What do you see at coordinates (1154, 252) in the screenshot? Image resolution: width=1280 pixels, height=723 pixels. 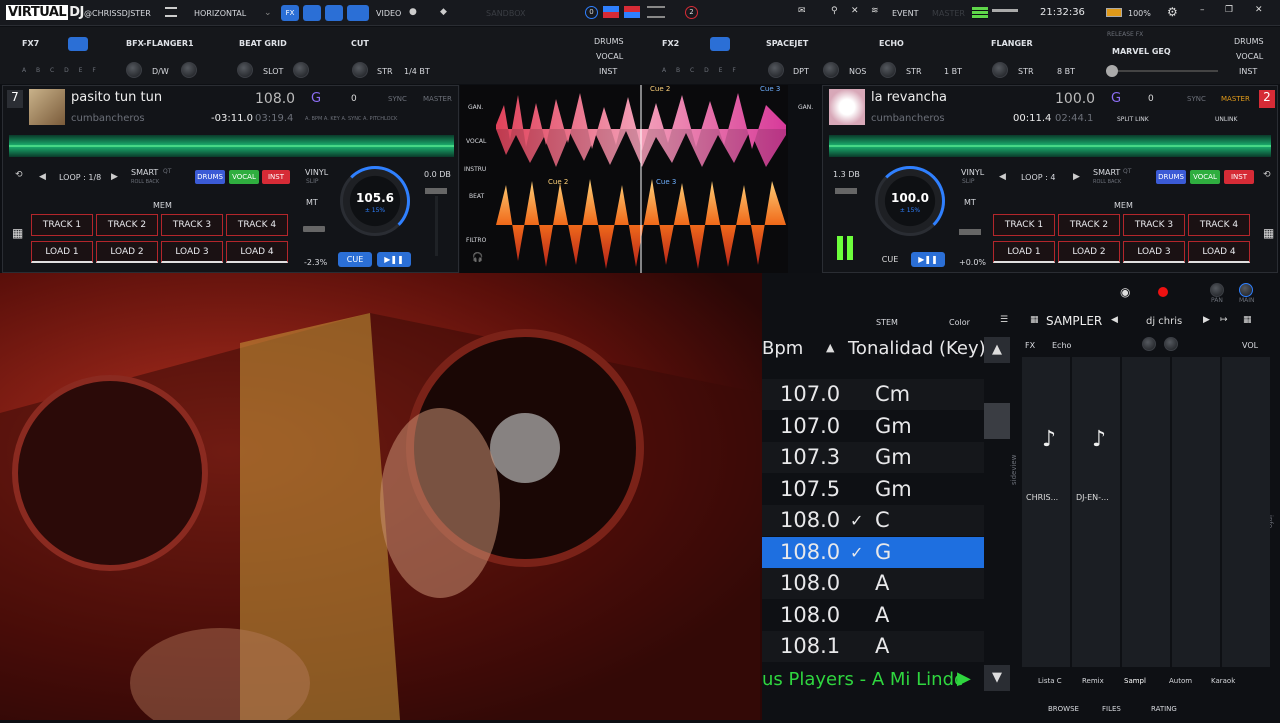 I see `load-pad-r3: LOAD 3` at bounding box center [1154, 252].